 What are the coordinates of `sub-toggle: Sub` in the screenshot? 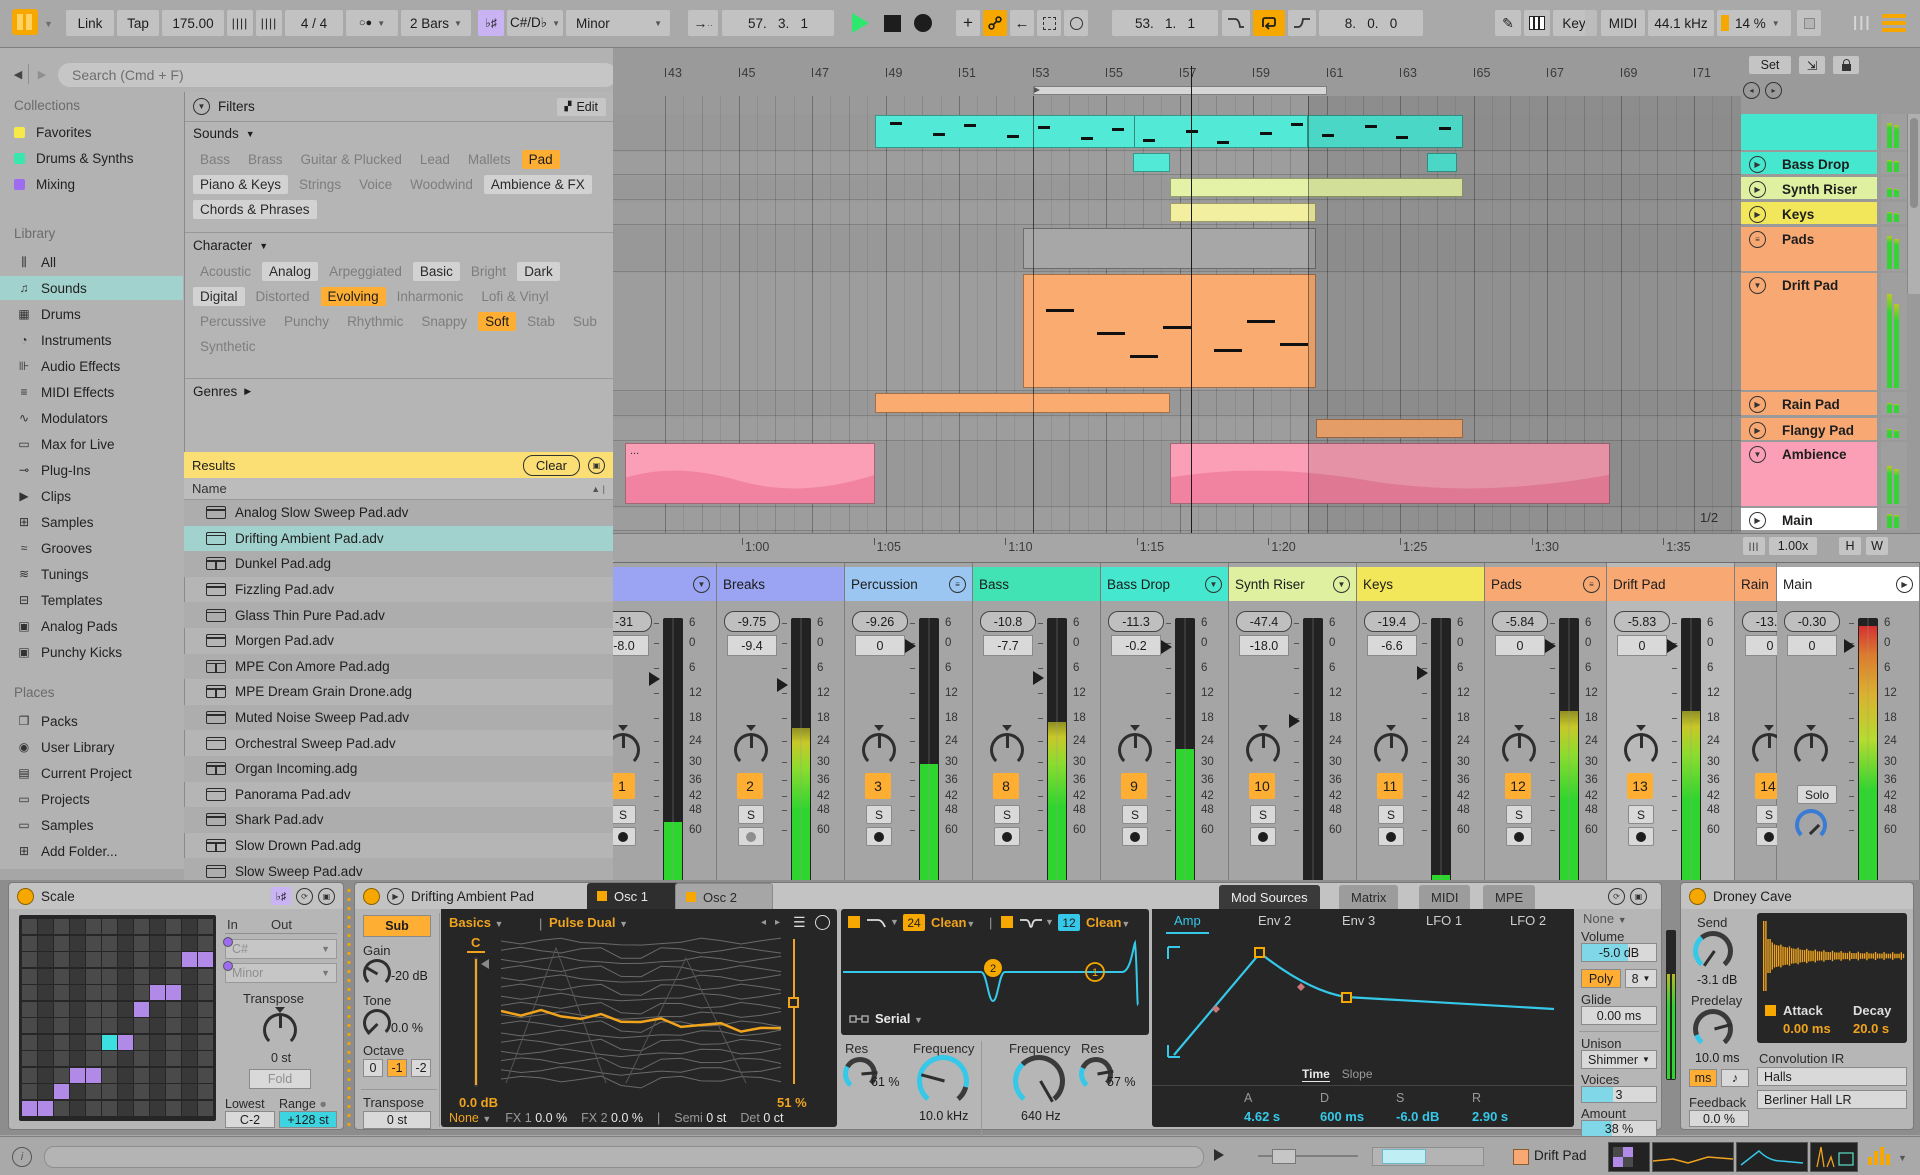 It's located at (397, 926).